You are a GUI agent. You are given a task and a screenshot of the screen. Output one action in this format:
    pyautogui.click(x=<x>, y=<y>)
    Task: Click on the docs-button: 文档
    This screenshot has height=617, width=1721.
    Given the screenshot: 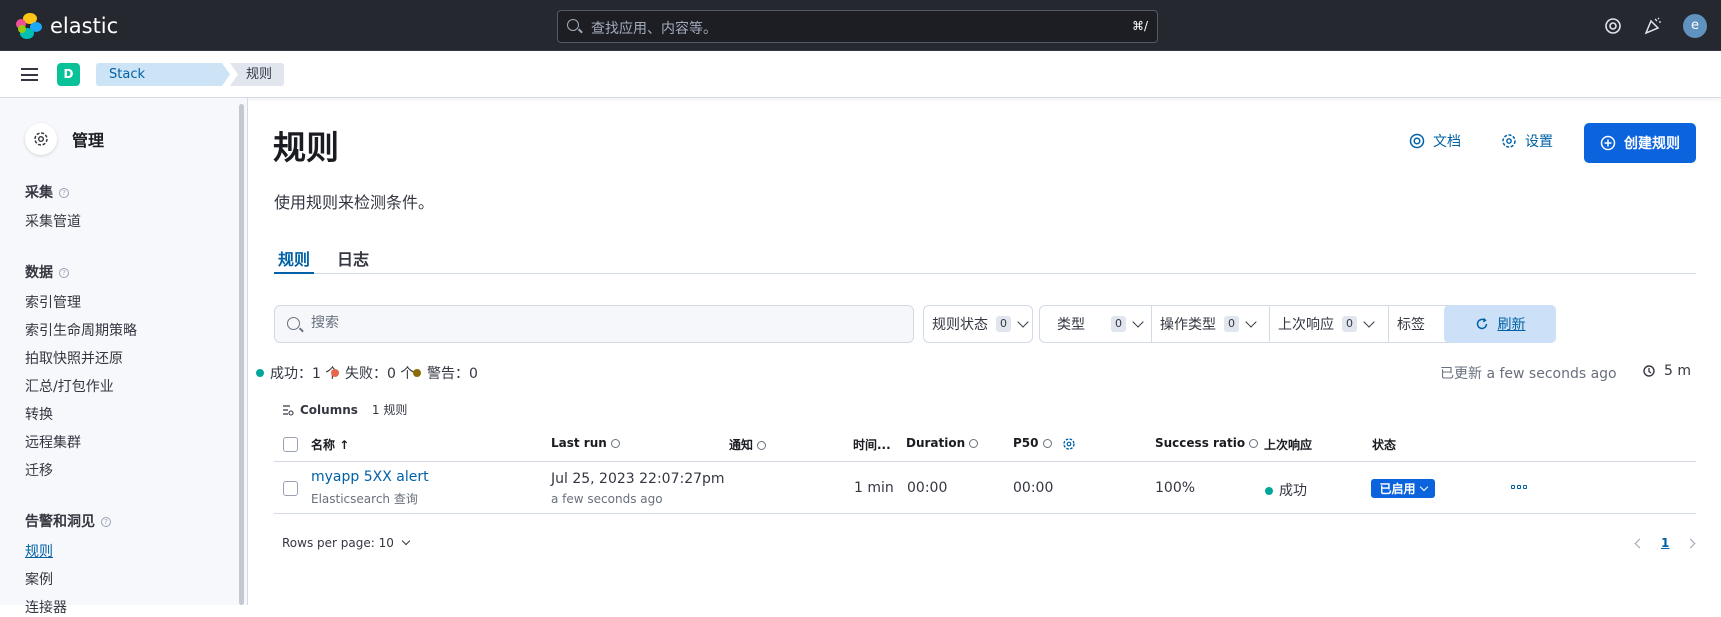 What is the action you would take?
    pyautogui.click(x=1435, y=141)
    